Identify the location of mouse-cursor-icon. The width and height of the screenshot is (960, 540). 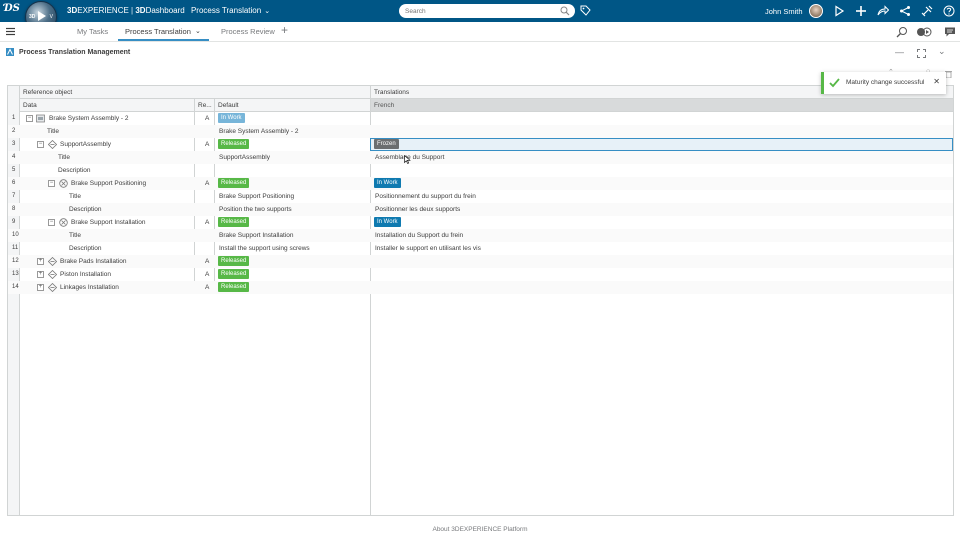
(407, 159).